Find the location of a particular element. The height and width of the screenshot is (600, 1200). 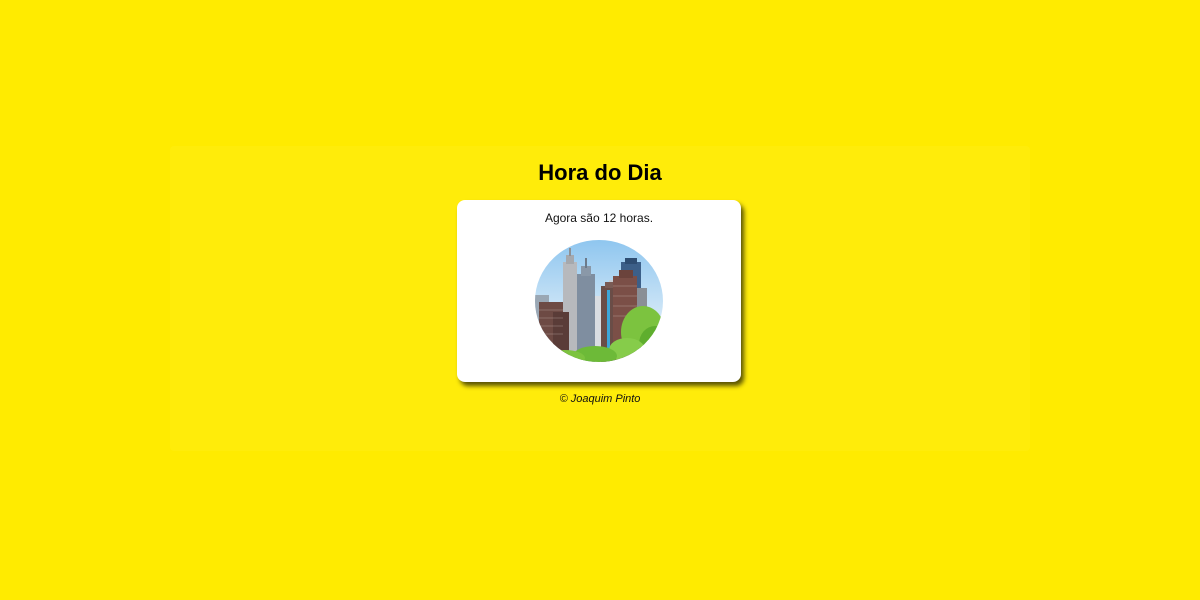

city-skyline-image is located at coordinates (599, 301).